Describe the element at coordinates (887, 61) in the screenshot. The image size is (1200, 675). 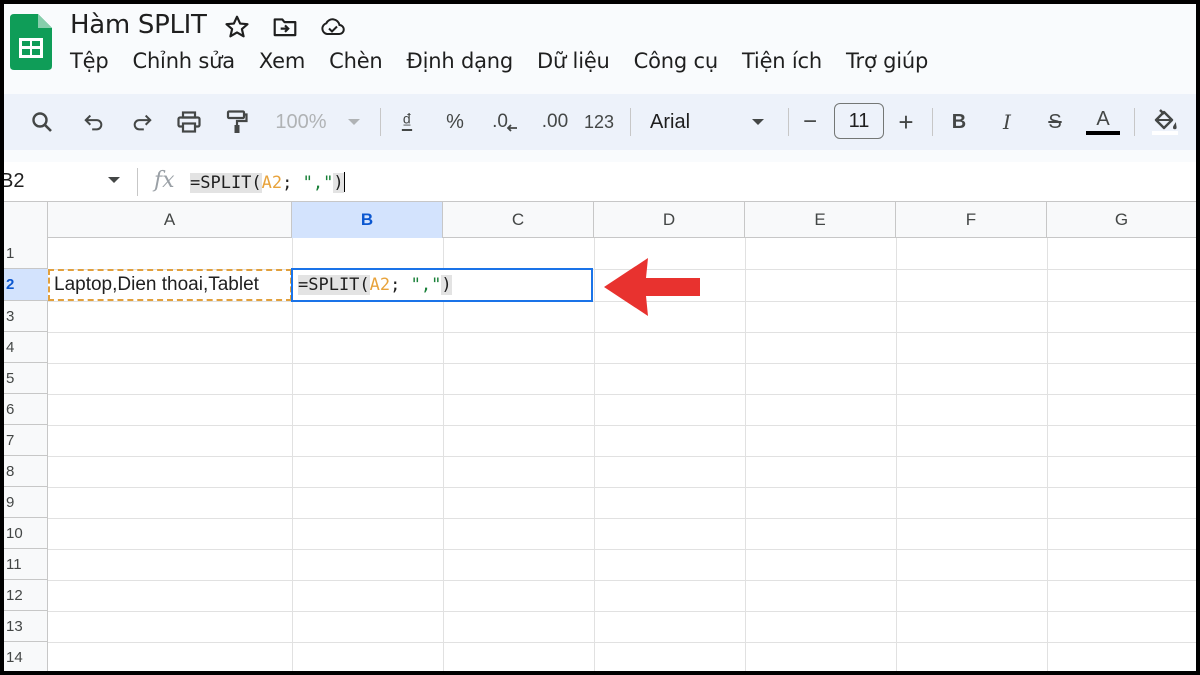
I see `menu-help: Trợ giúp` at that location.